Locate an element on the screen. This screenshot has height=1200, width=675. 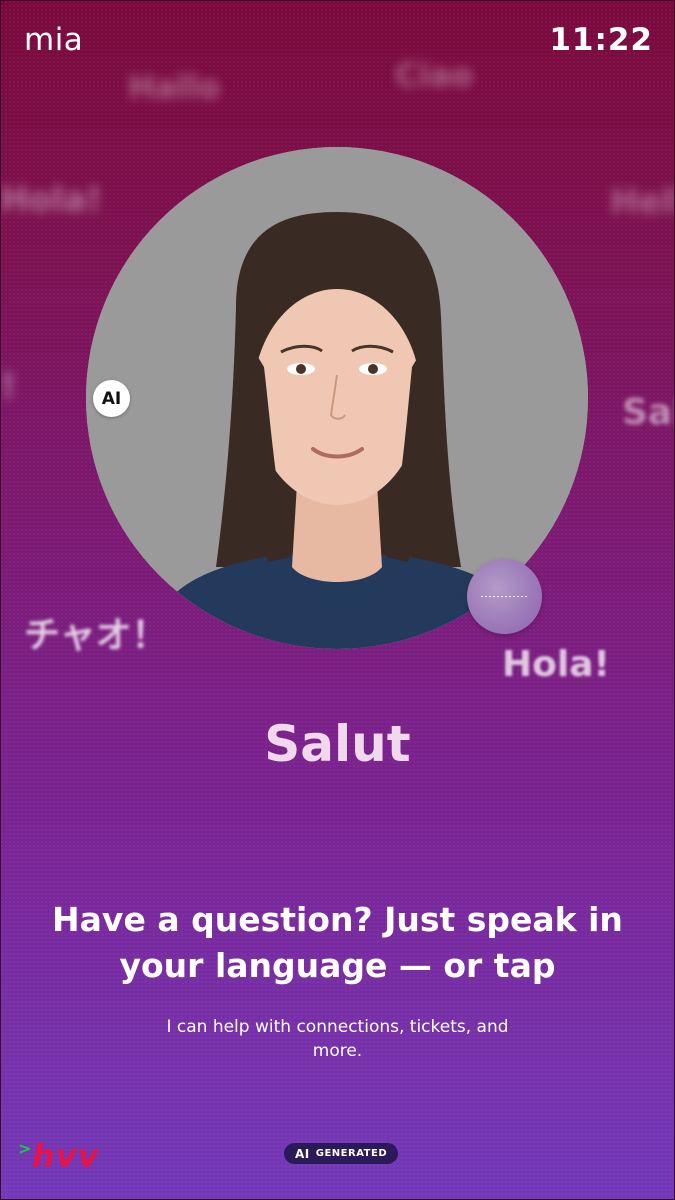
clock: 11:22 is located at coordinates (601, 40).